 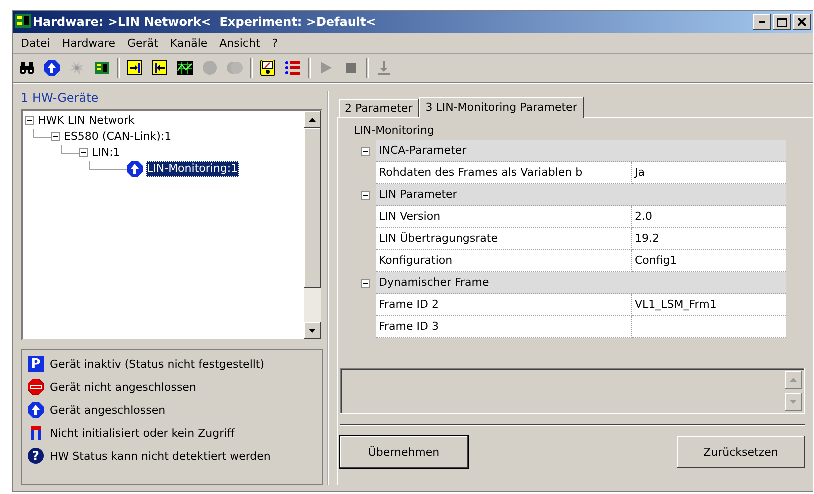 What do you see at coordinates (36, 433) in the screenshot?
I see `barrier-icon` at bounding box center [36, 433].